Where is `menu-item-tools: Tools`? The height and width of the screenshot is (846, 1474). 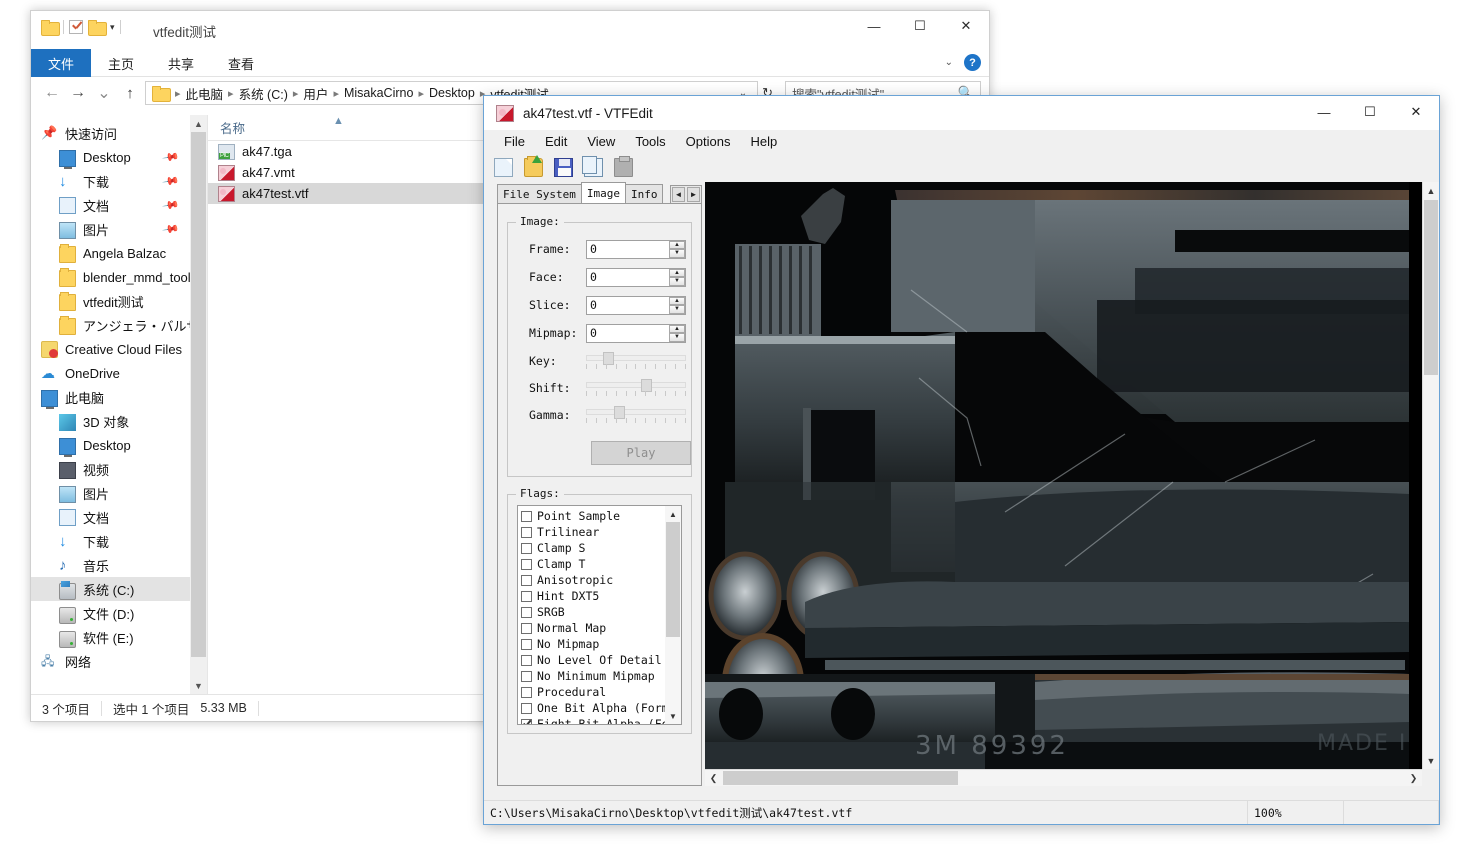
menu-item-tools: Tools is located at coordinates (650, 141).